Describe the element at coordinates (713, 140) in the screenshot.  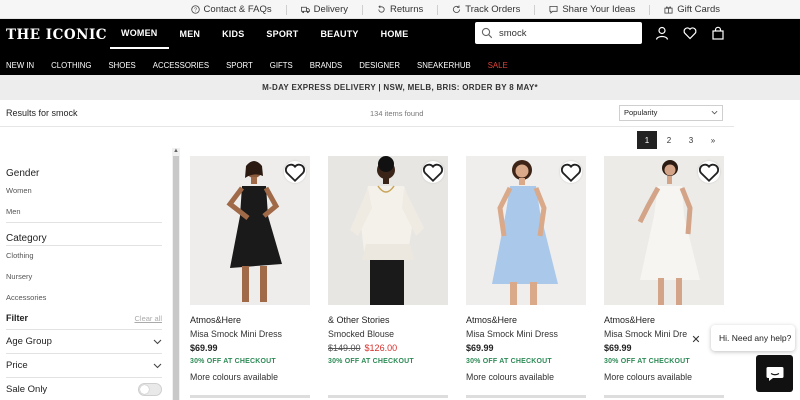
I see `next-page-button: »` at that location.